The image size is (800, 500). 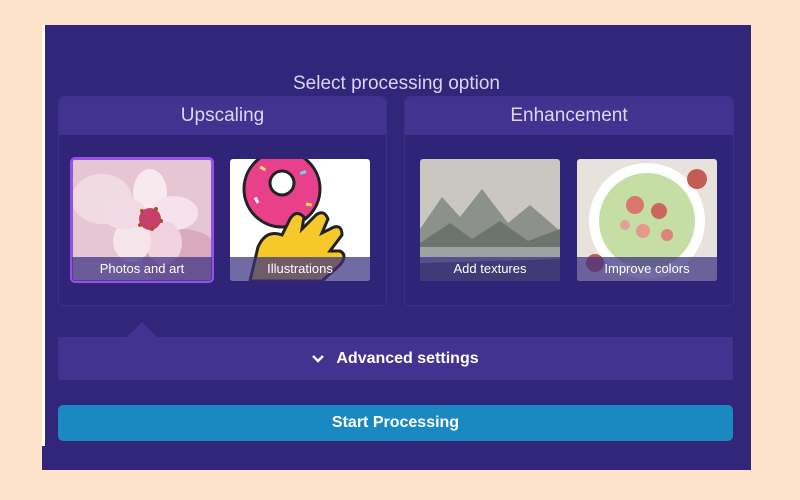 I want to click on tile-add-textures: Add textures, so click(x=490, y=220).